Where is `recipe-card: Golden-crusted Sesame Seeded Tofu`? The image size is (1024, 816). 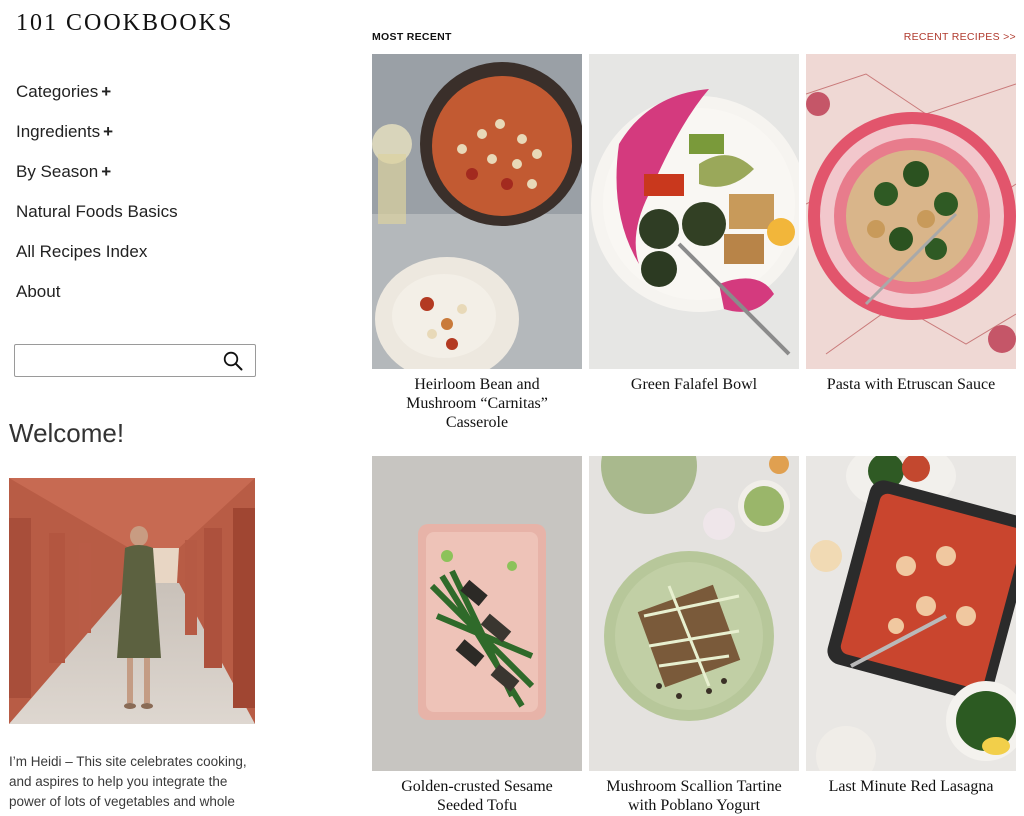
recipe-card: Golden-crusted Sesame Seeded Tofu is located at coordinates (477, 635).